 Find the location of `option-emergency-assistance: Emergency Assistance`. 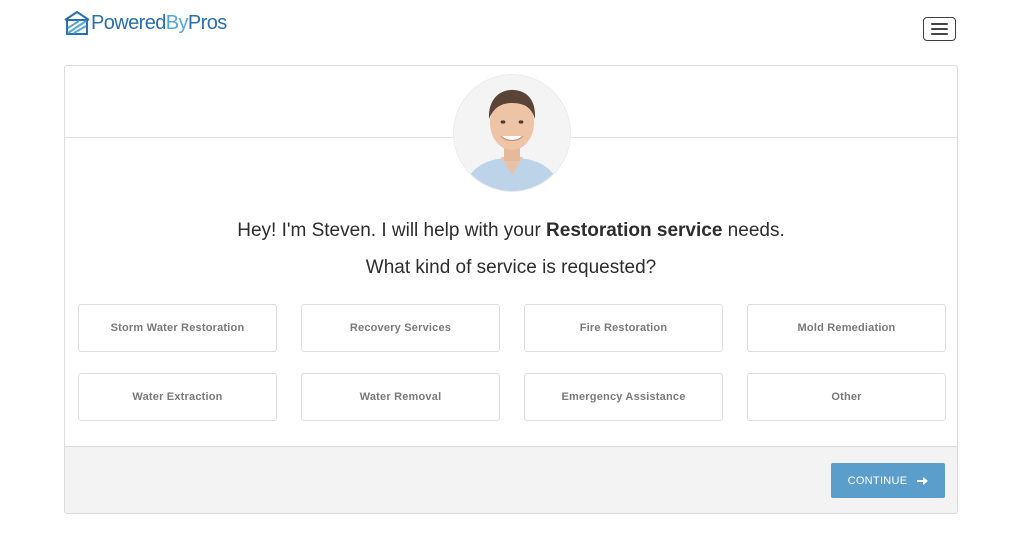

option-emergency-assistance: Emergency Assistance is located at coordinates (623, 397).